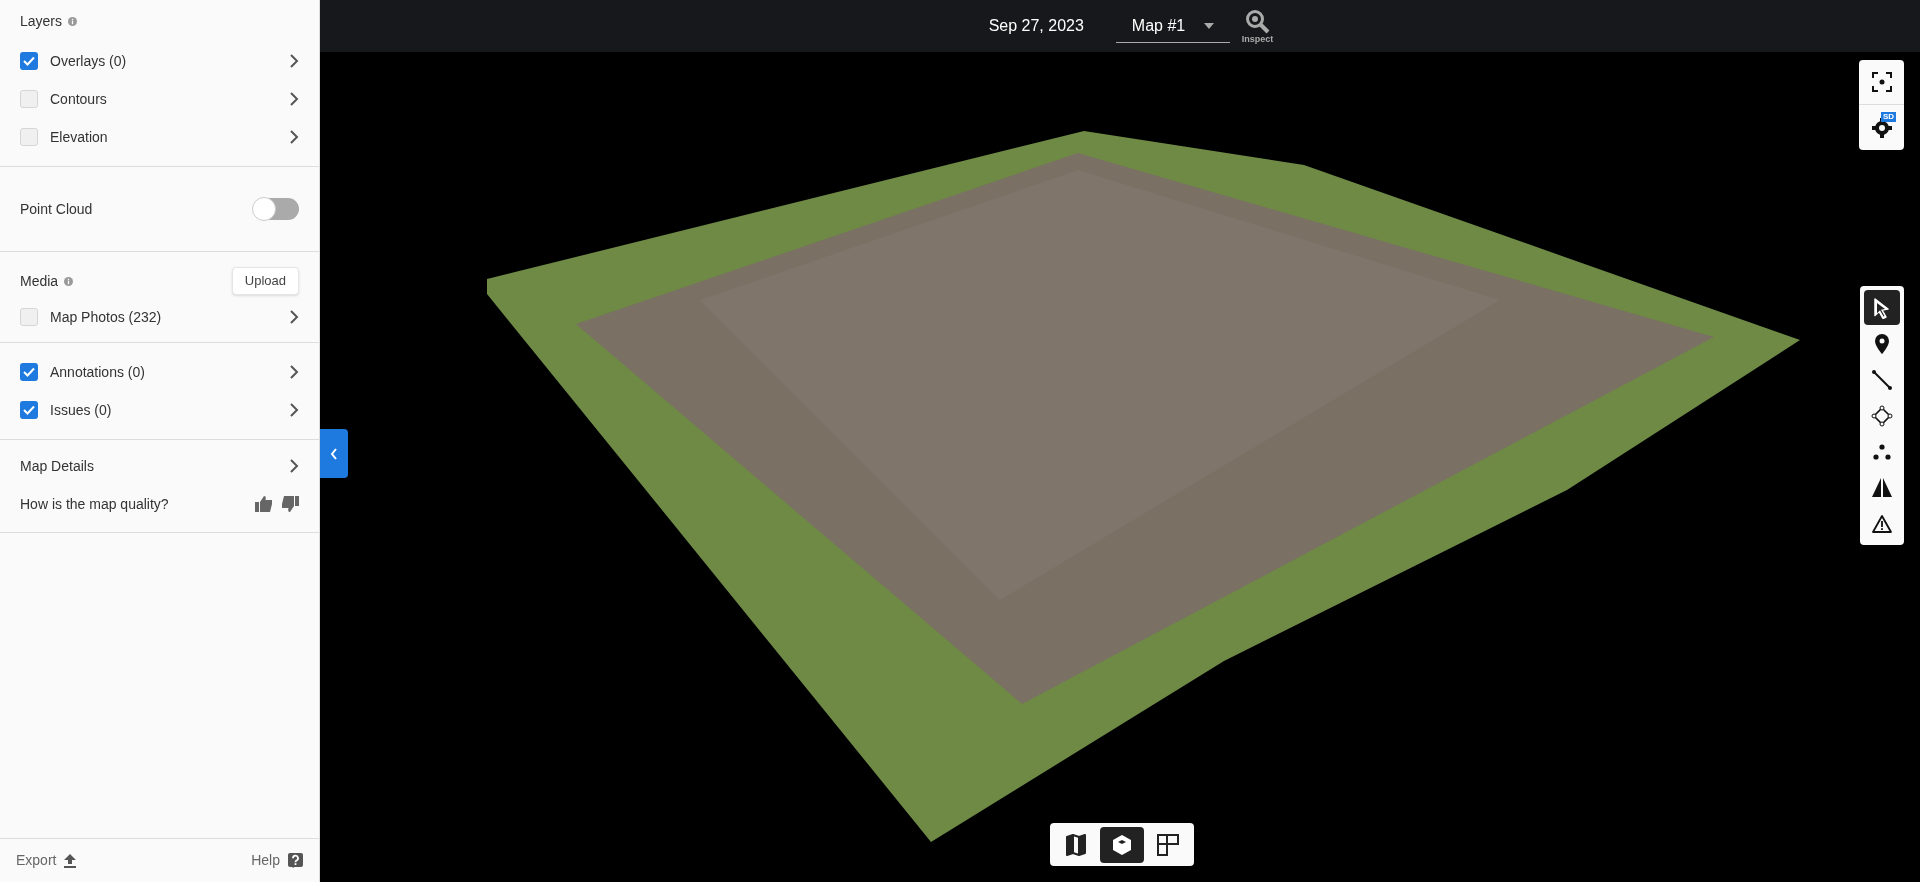  I want to click on layer-label: Contours, so click(79, 99).